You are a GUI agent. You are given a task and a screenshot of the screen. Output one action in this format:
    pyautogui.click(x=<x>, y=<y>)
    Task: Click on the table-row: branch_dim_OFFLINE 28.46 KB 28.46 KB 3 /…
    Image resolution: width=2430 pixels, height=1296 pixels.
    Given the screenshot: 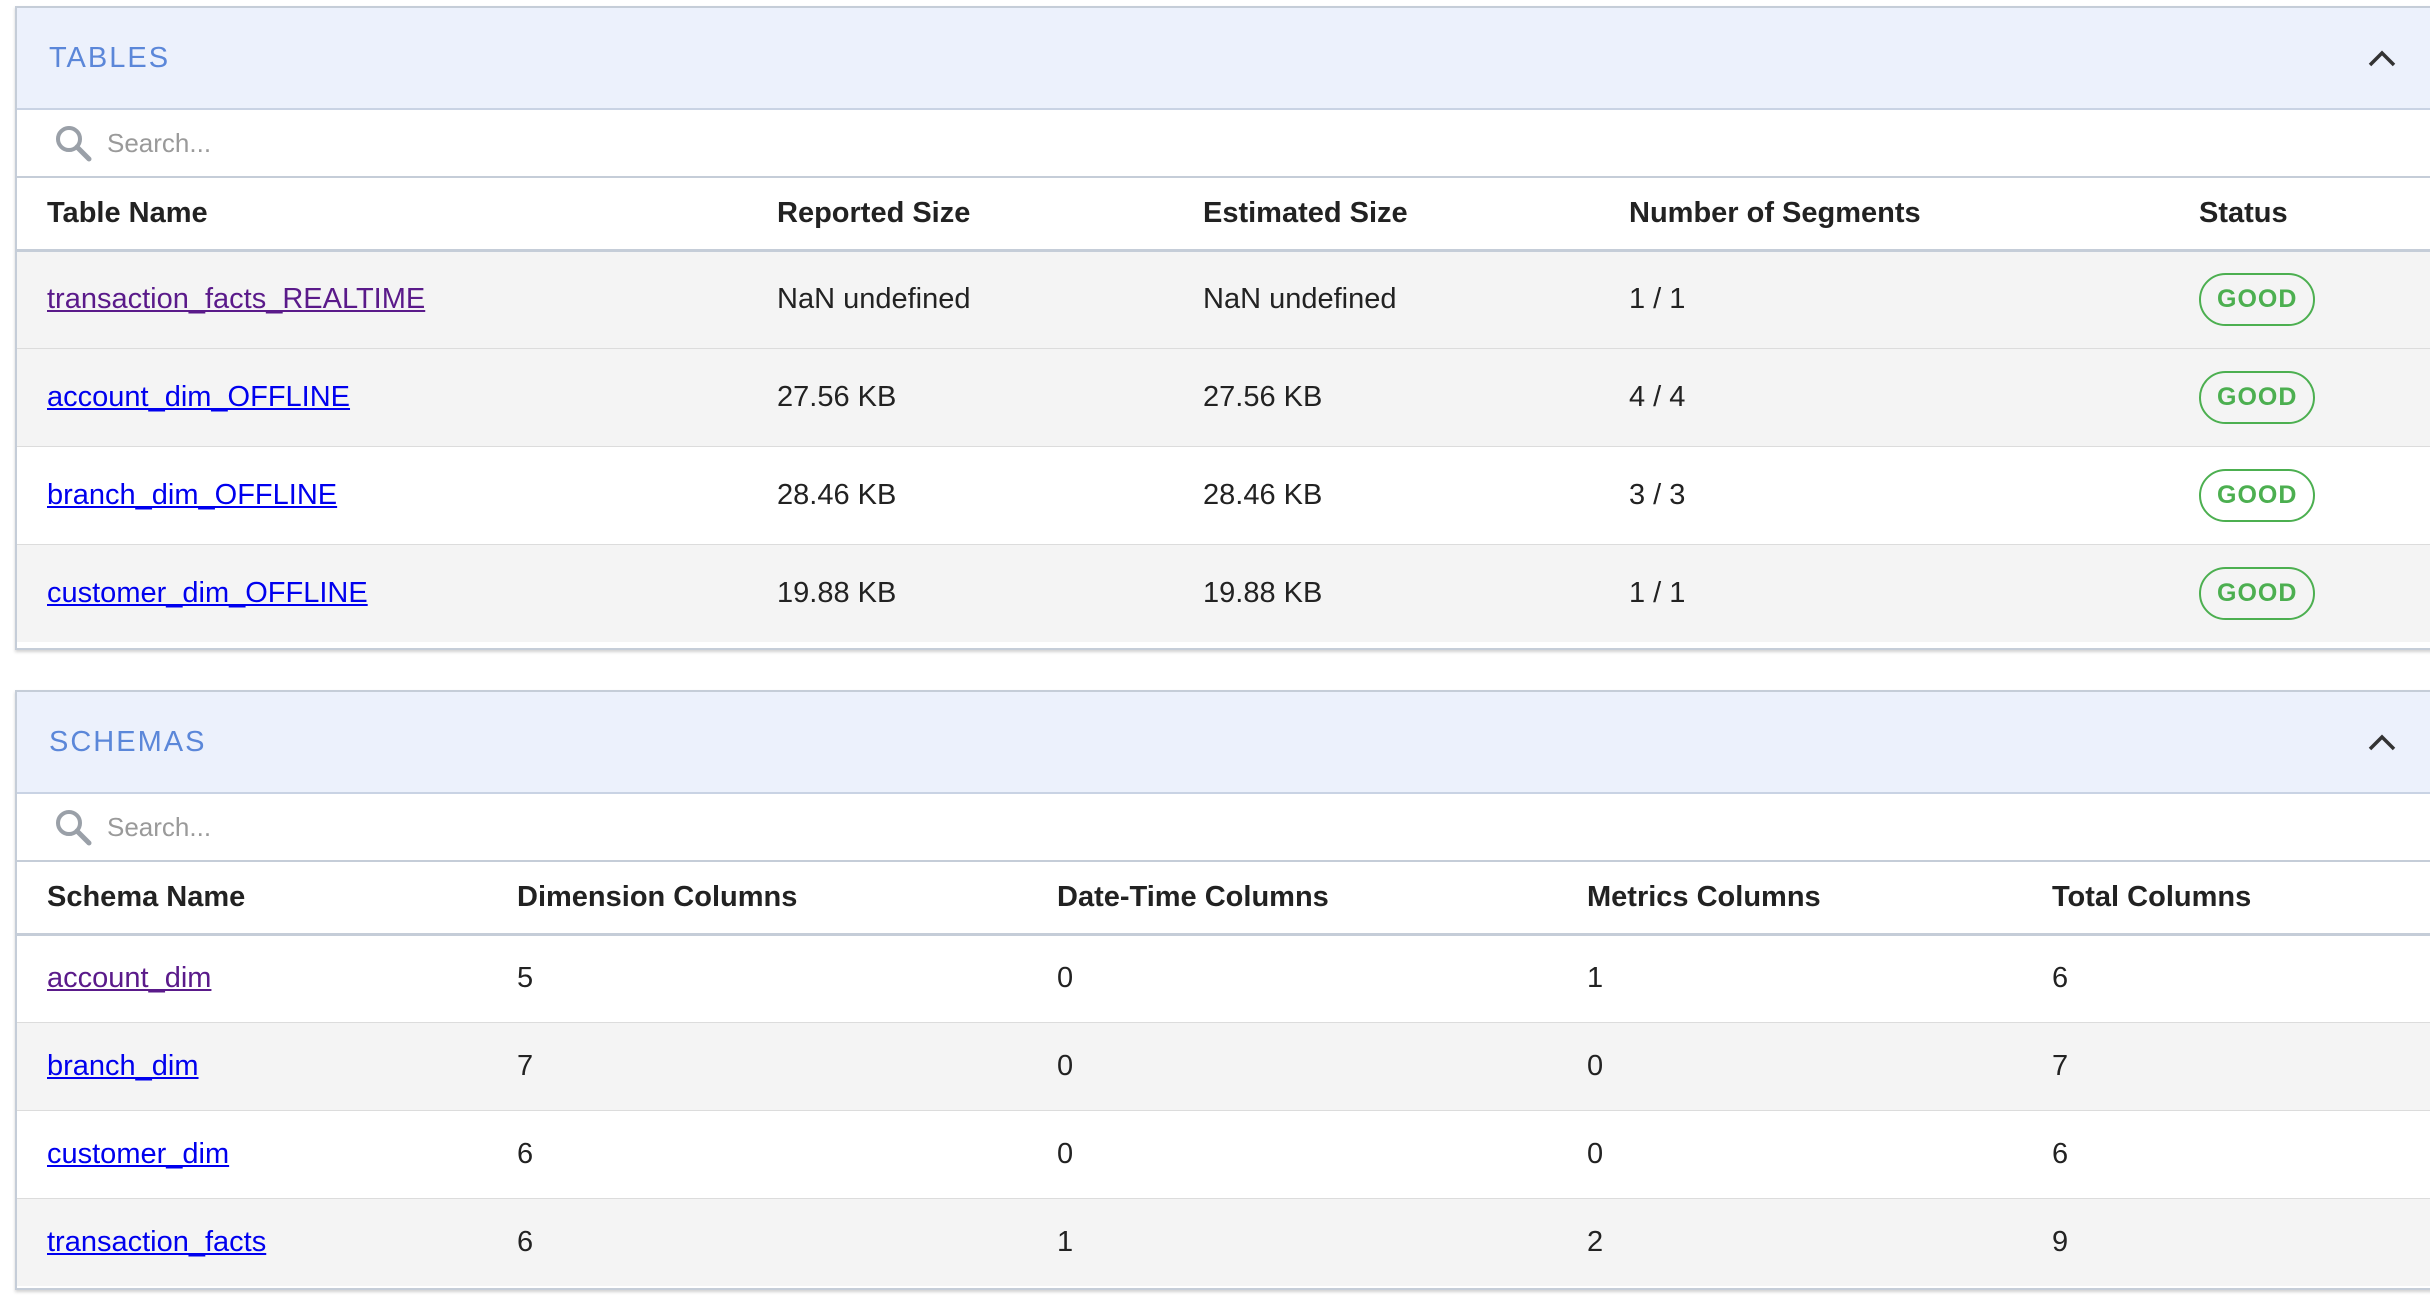 What is the action you would take?
    pyautogui.click(x=1223, y=495)
    